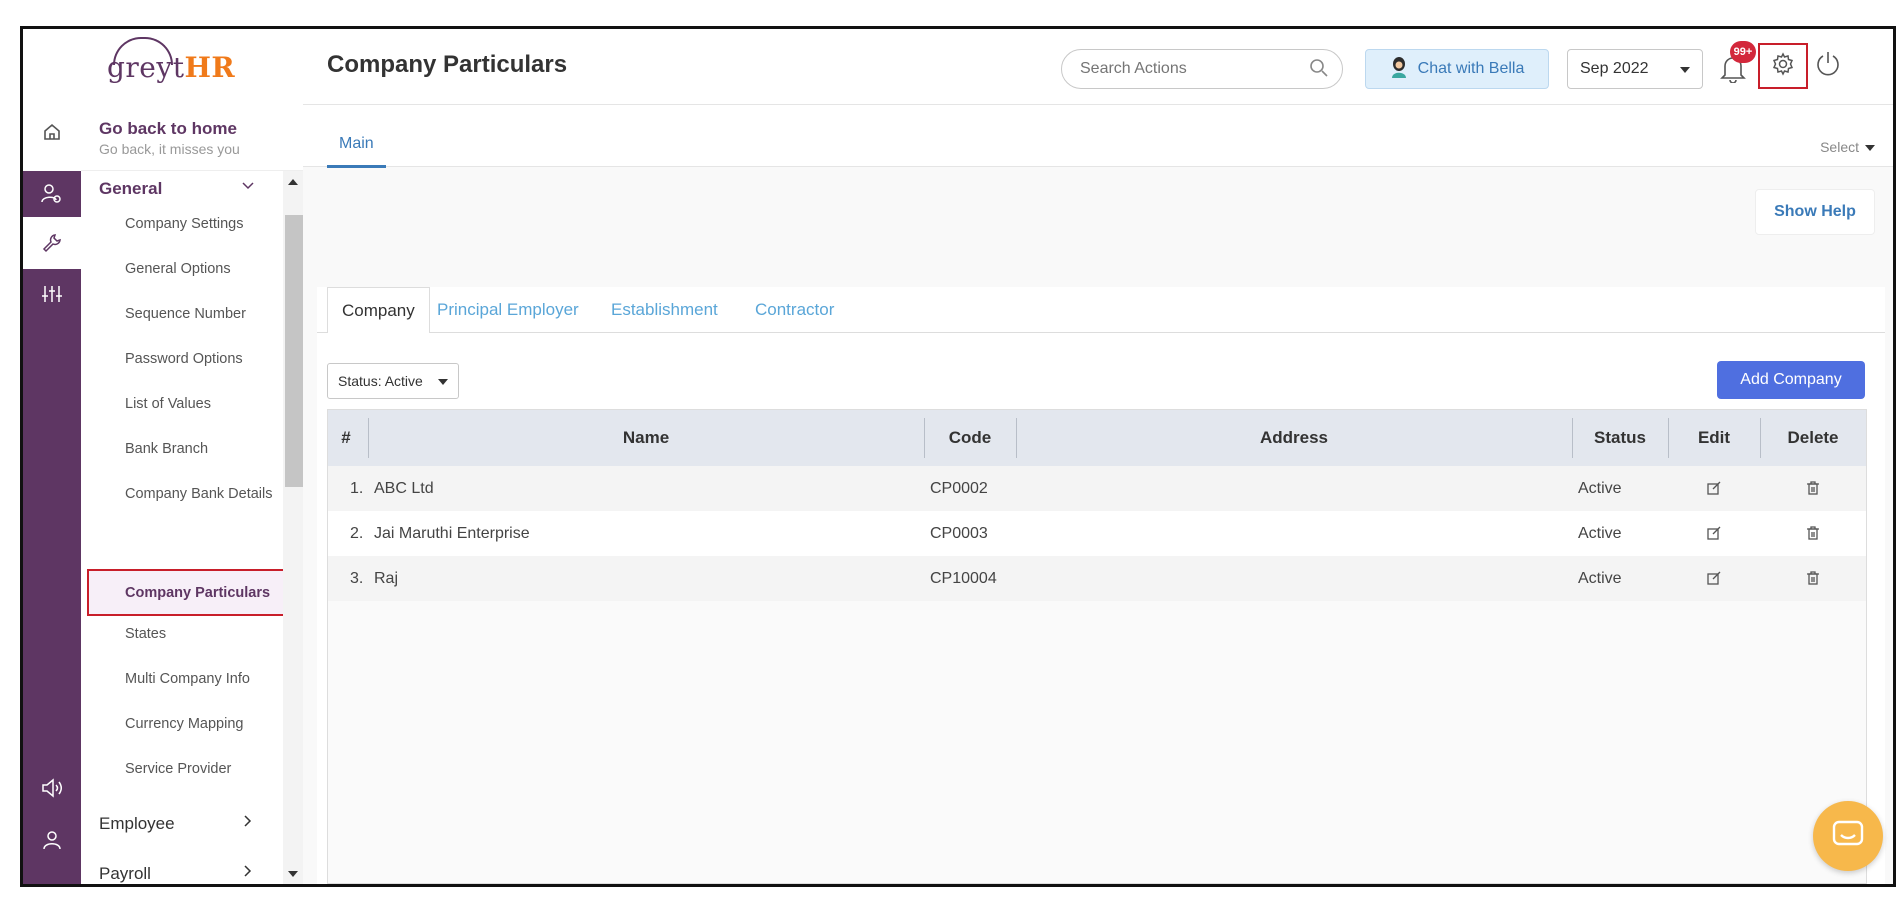 This screenshot has height=914, width=1896. Describe the element at coordinates (963, 578) in the screenshot. I see `row-code: CP10004` at that location.